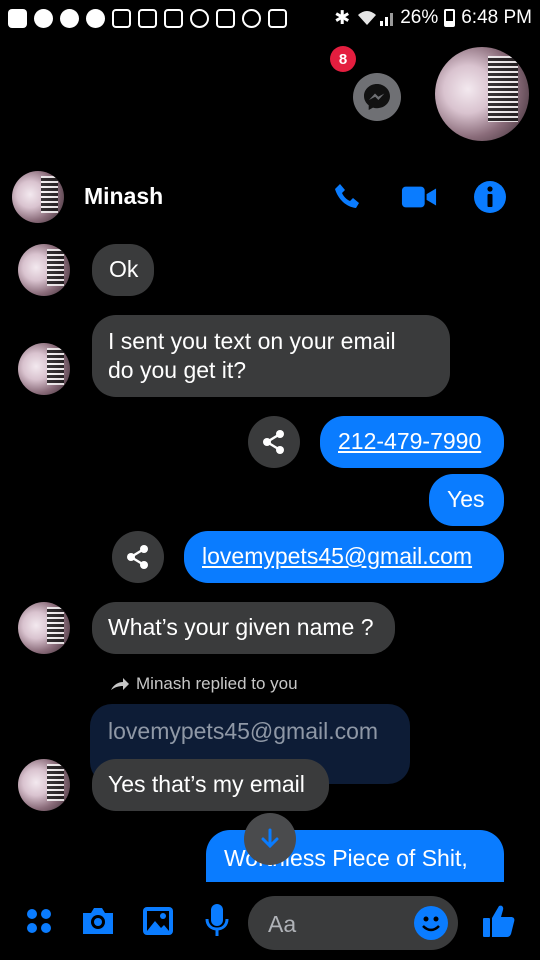 The image size is (540, 960). I want to click on status-bar: ✱ 26% 6:48 PM, so click(270, 18).